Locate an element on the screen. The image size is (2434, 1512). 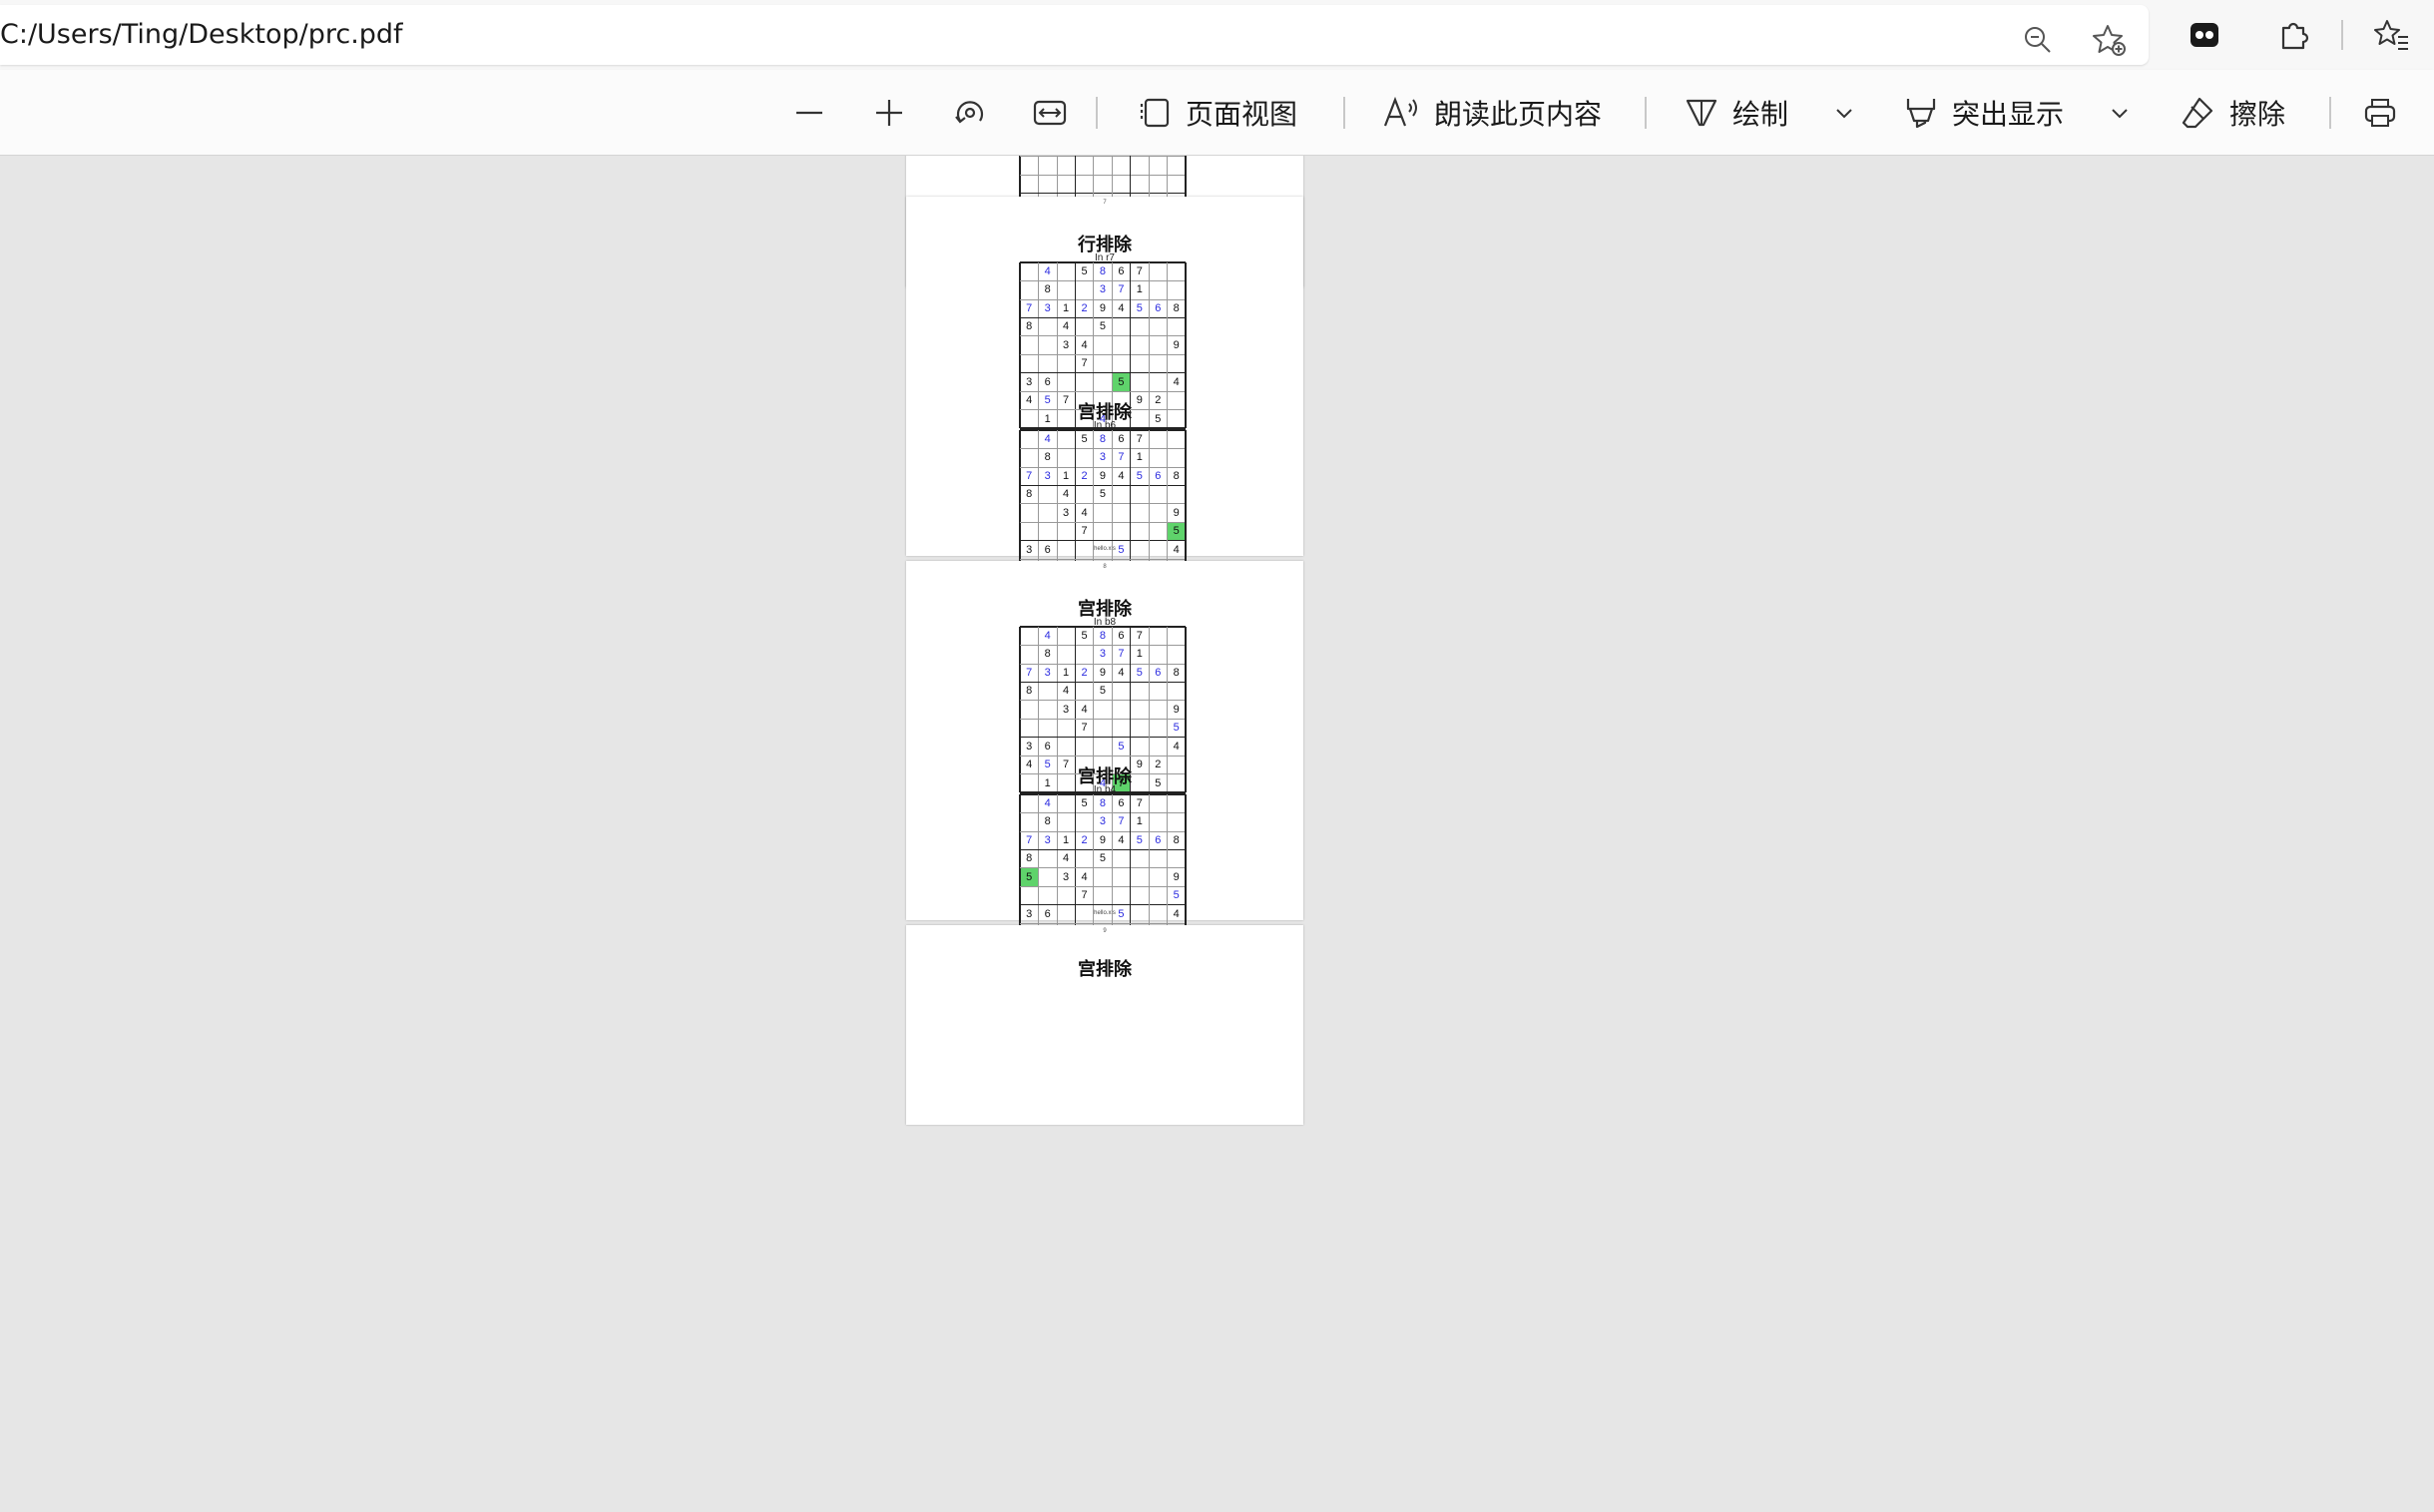
erase-button: 擦除 is located at coordinates (2233, 112).